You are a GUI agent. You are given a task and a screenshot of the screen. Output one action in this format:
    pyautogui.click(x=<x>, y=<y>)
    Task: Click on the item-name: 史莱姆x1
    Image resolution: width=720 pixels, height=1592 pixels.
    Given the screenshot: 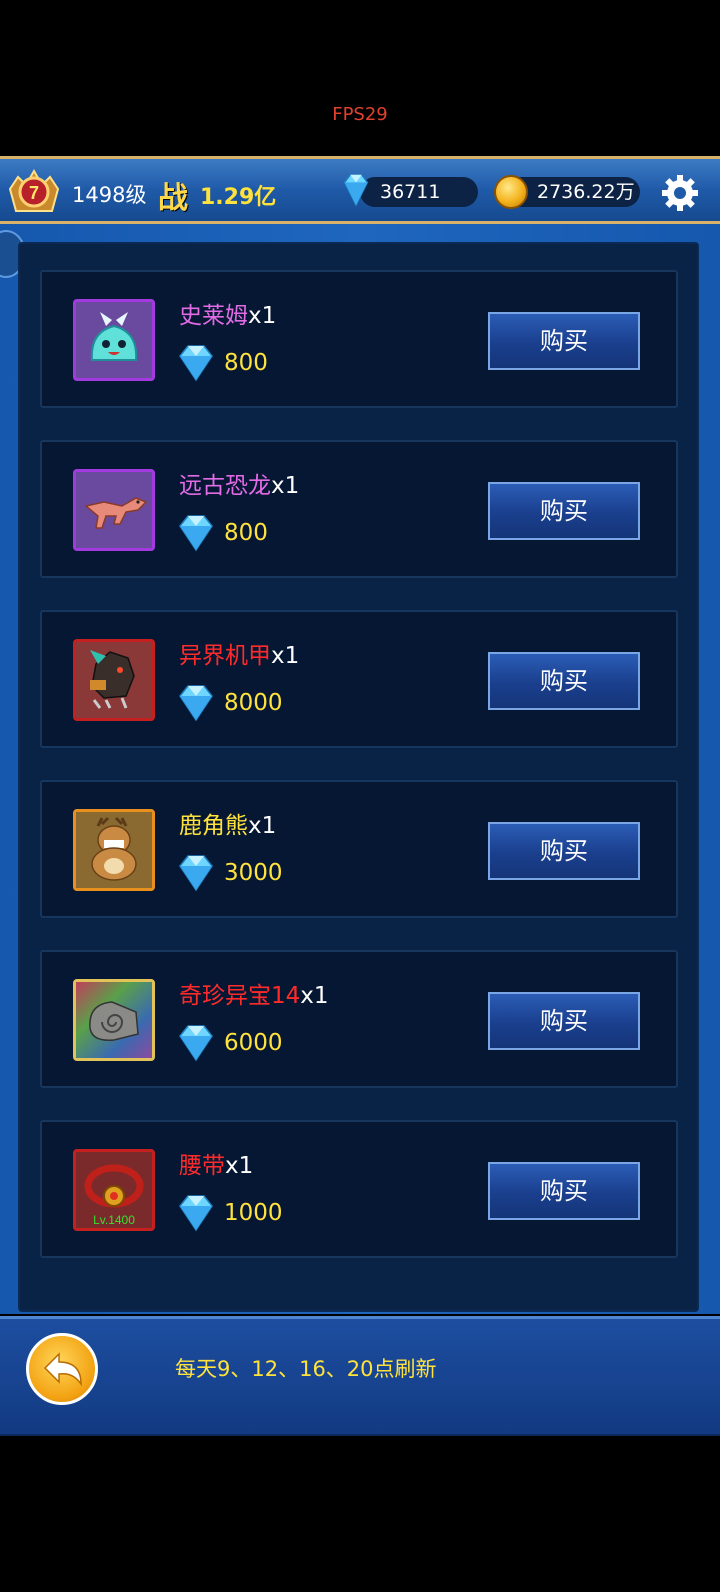 What is the action you would take?
    pyautogui.click(x=228, y=316)
    